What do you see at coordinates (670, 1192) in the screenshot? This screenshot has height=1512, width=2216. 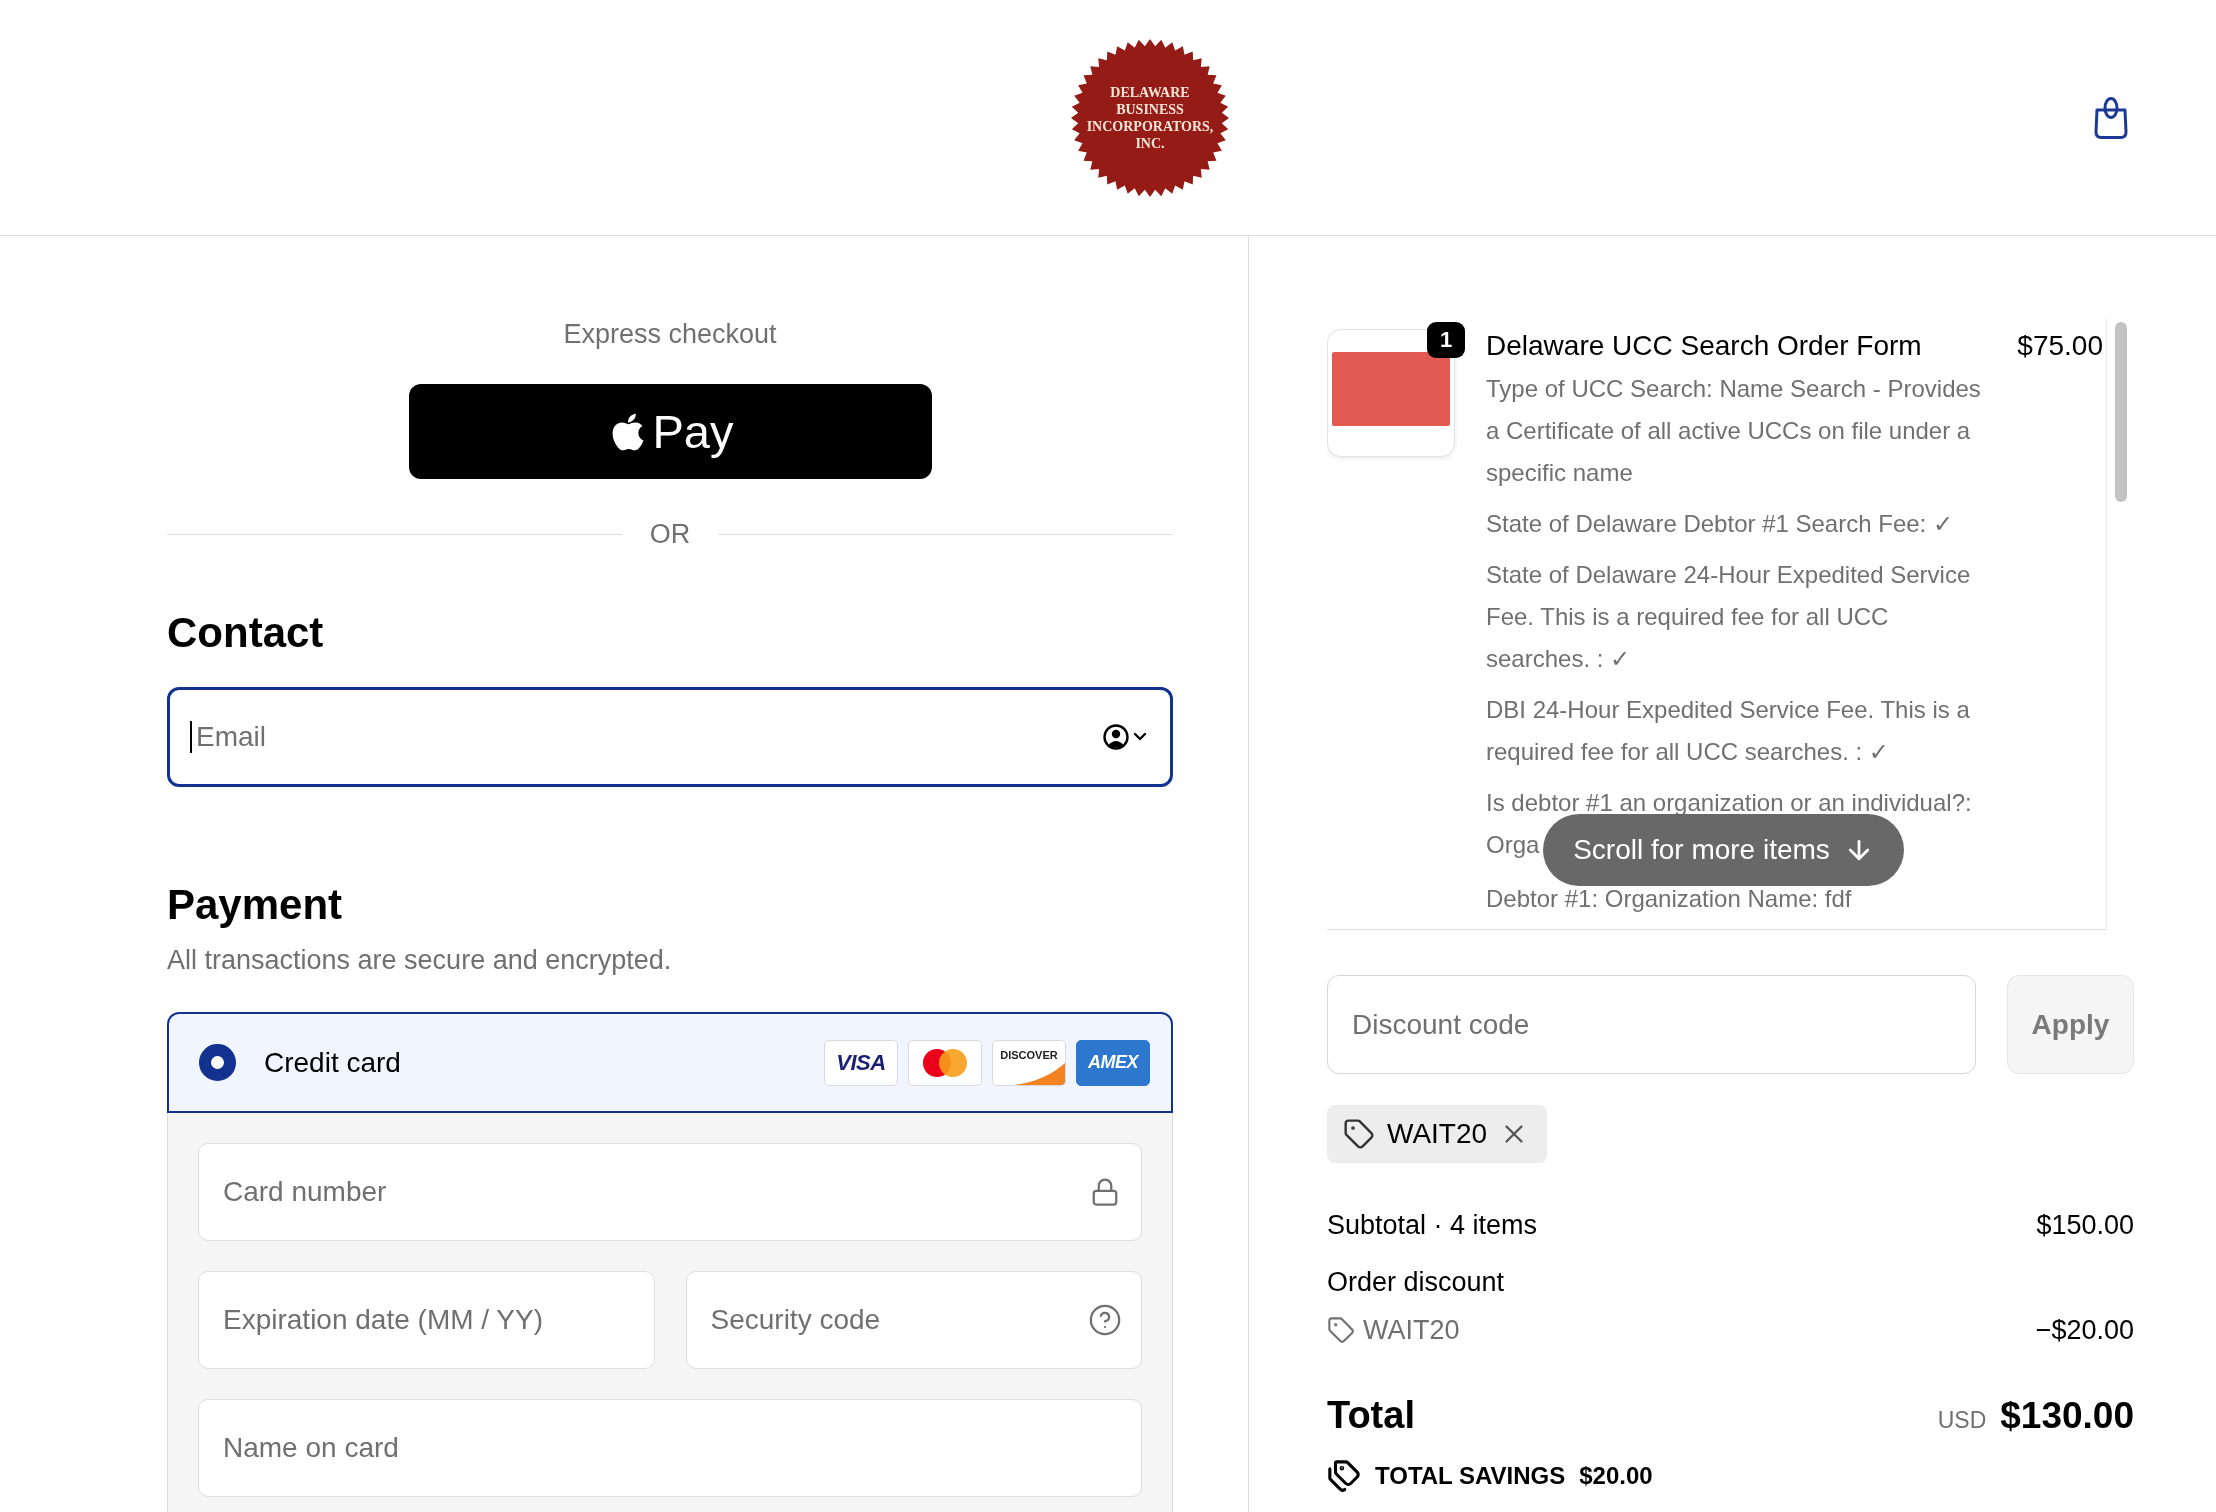 I see `card-number-field: Card number` at bounding box center [670, 1192].